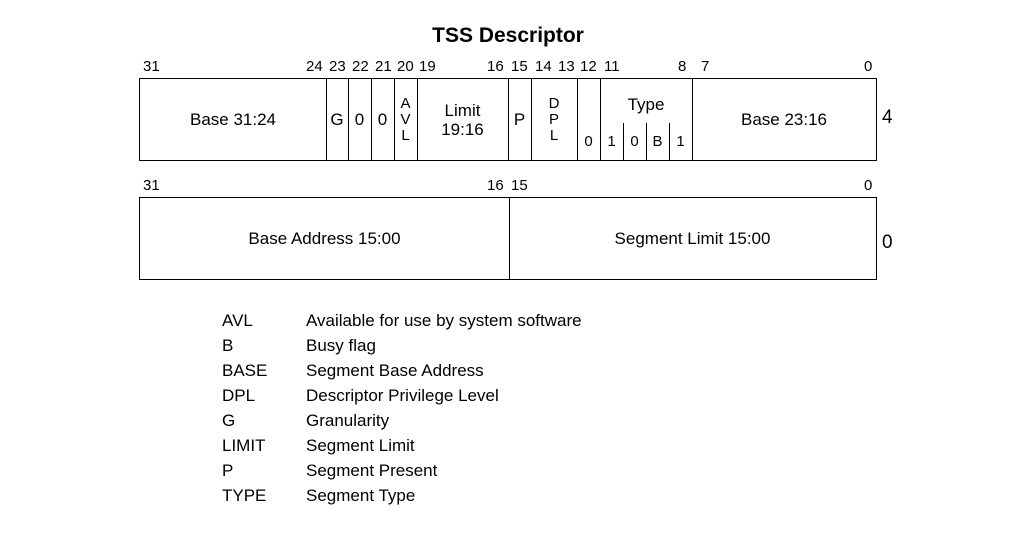 The image size is (1016, 536). I want to click on legend-desc: Segment Limit, so click(360, 445).